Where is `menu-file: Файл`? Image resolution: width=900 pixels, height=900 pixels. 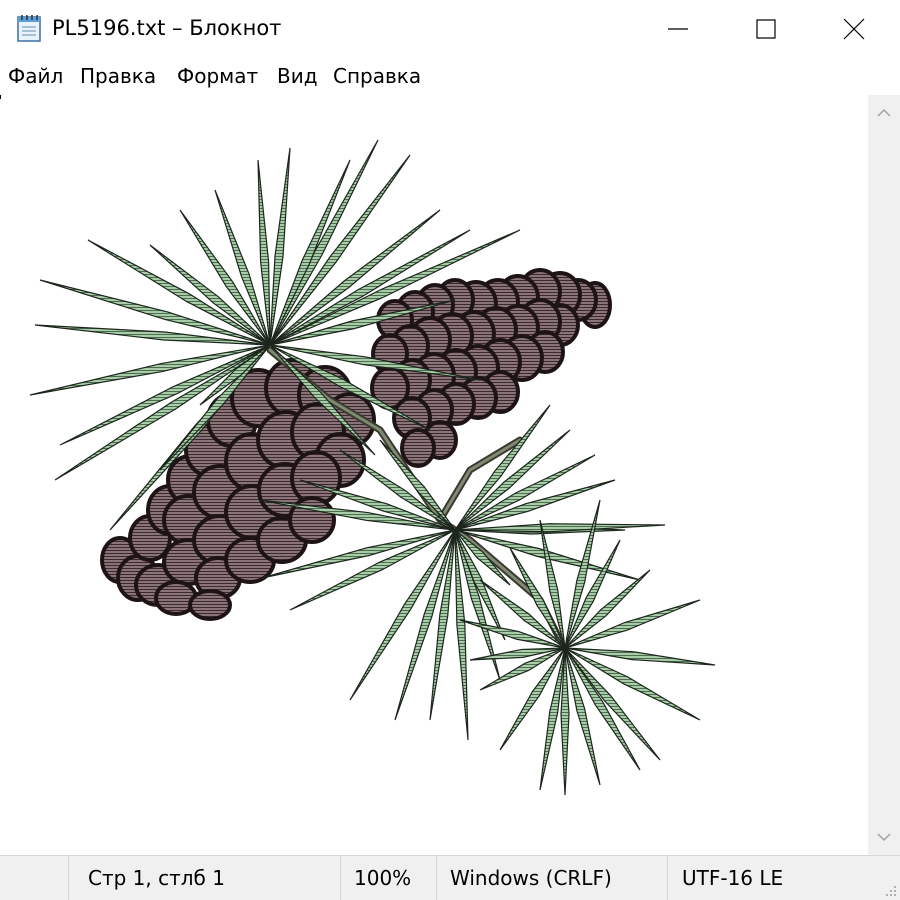
menu-file: Файл is located at coordinates (35, 76).